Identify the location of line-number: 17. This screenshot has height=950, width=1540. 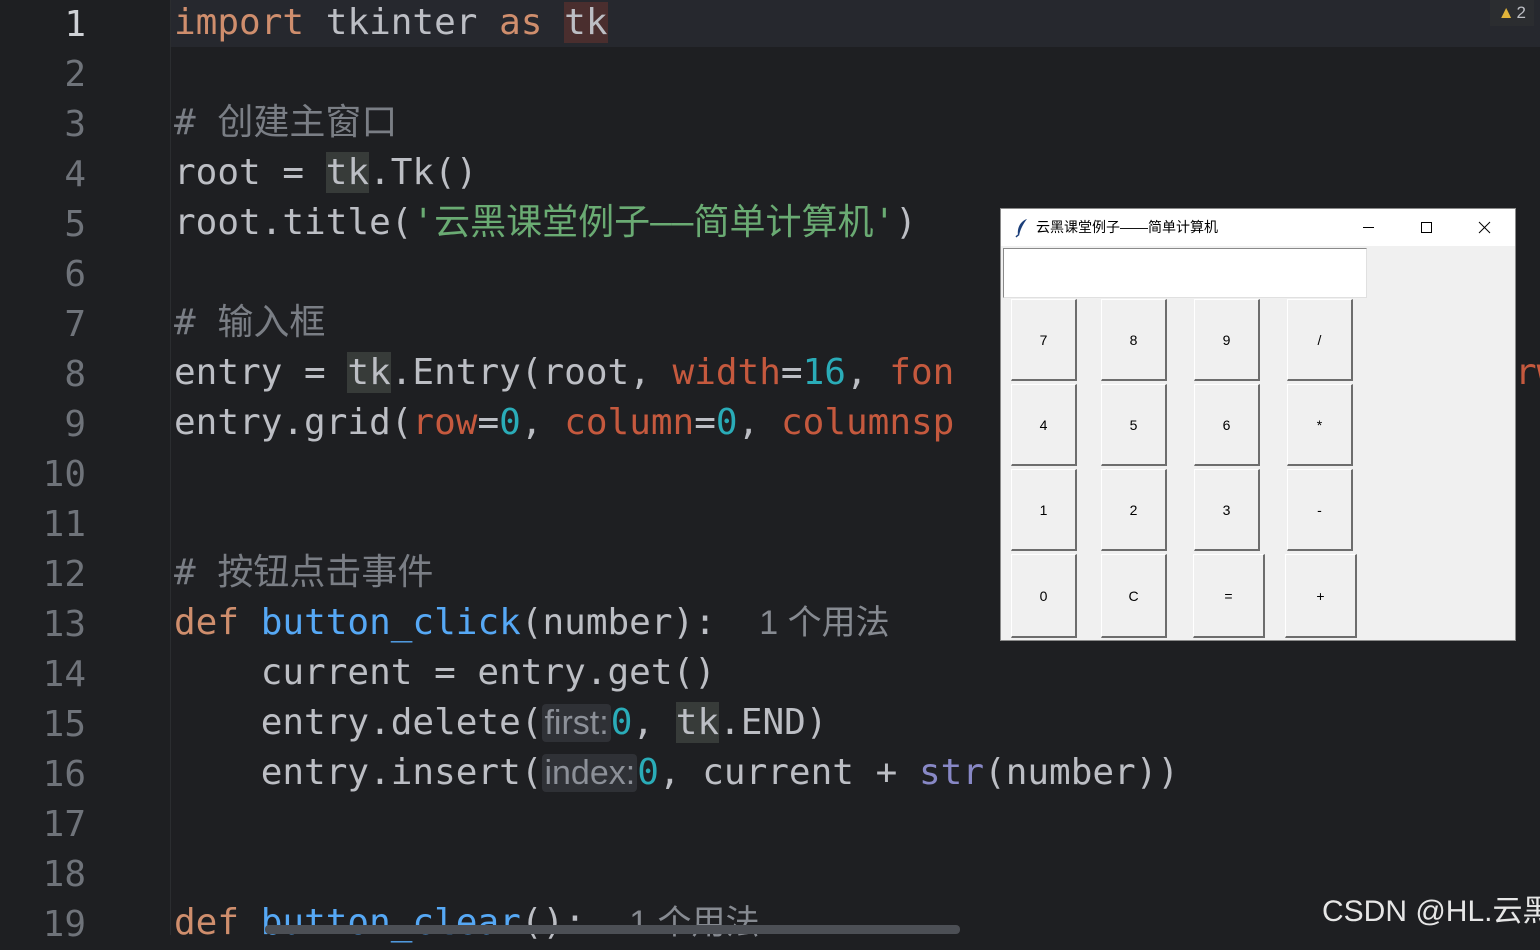
(64, 824).